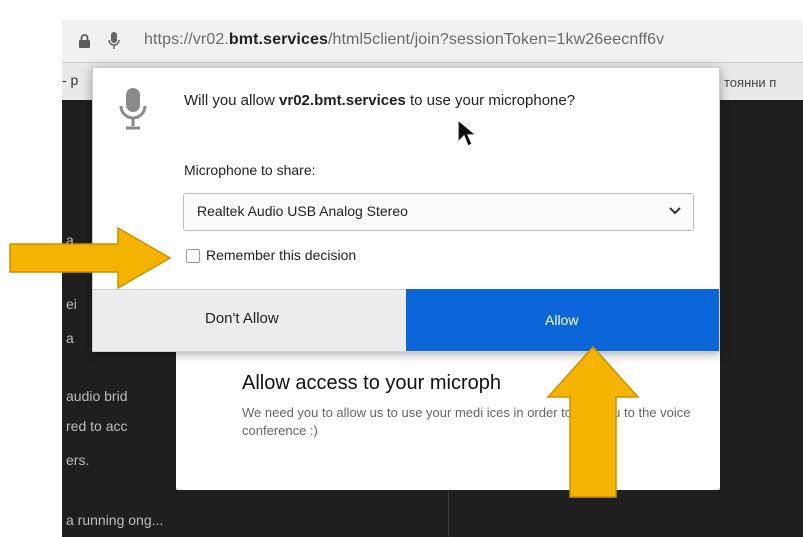 The image size is (803, 537). Describe the element at coordinates (78, 460) in the screenshot. I see `bg-text-line: ers.` at that location.